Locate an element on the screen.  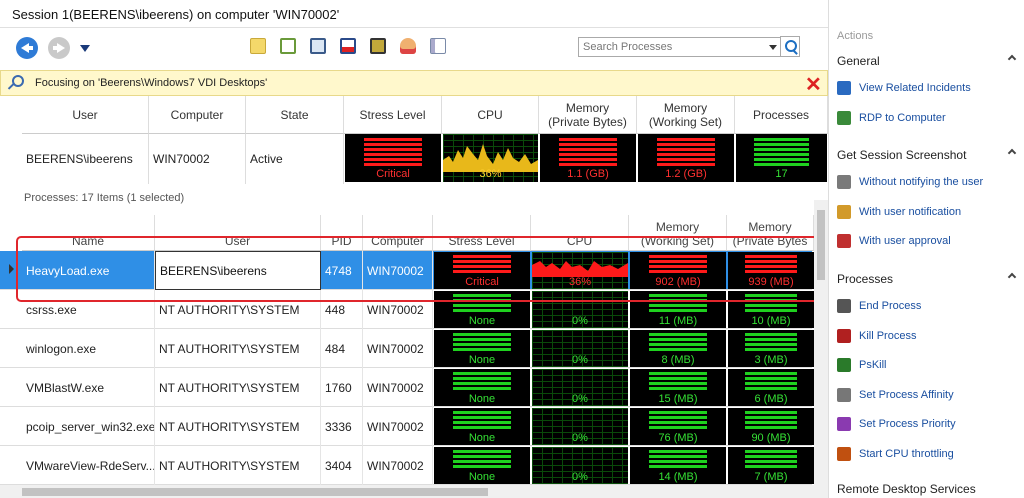
meter-mem_working: 76 (MB) is located at coordinates (678, 426).